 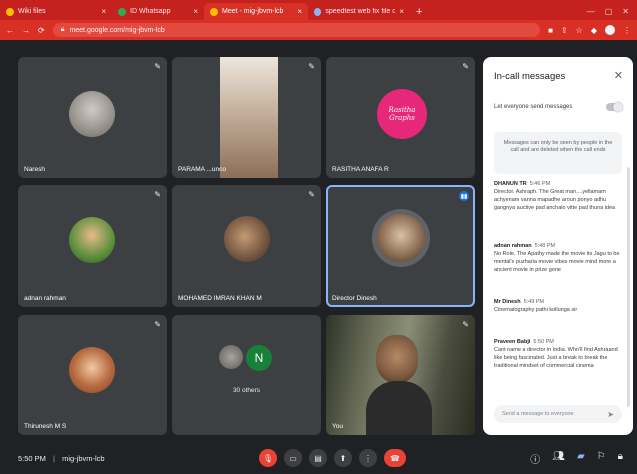 I want to click on mic-off-button: 🎙︎, so click(x=268, y=458).